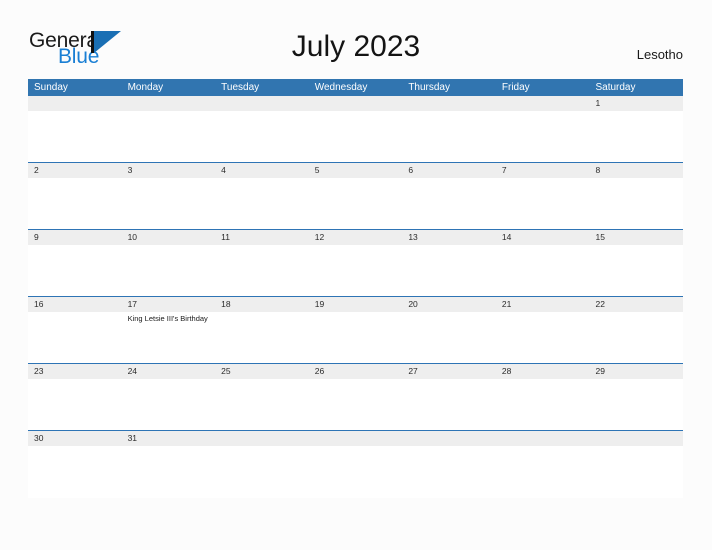 The width and height of the screenshot is (712, 550). I want to click on day-event-band: King Letsie III's Birthday, so click(355, 338).